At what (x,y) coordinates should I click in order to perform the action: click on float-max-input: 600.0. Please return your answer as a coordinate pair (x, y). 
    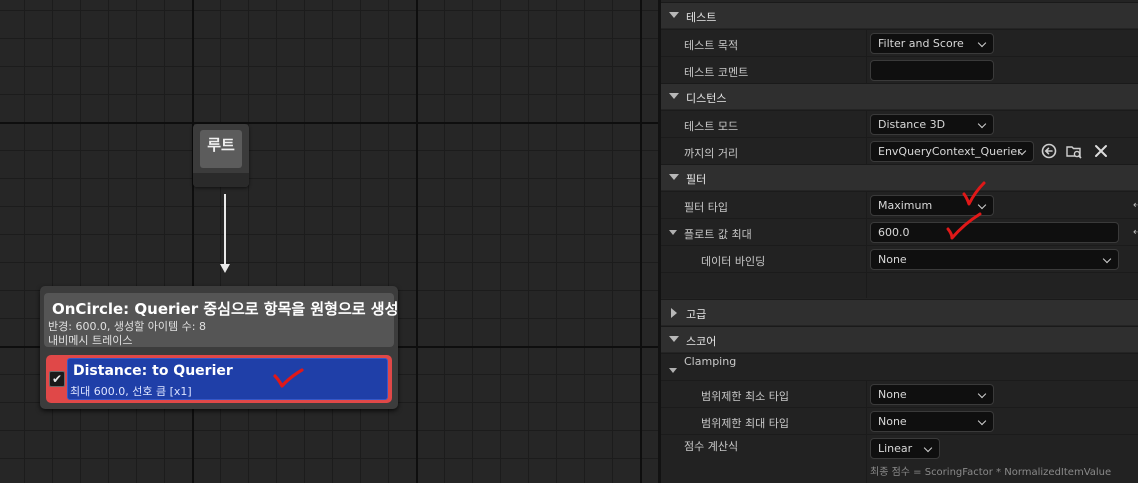
    Looking at the image, I should click on (994, 232).